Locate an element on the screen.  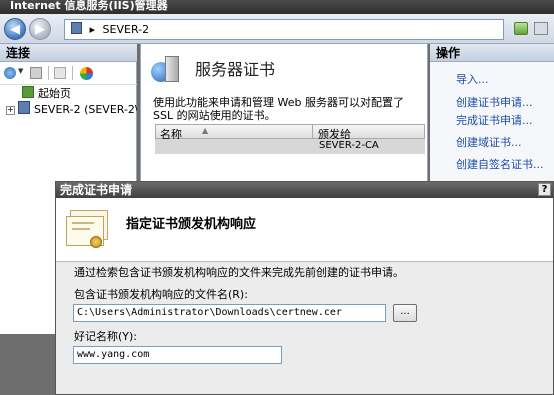
stop-icon is located at coordinates (541, 28).